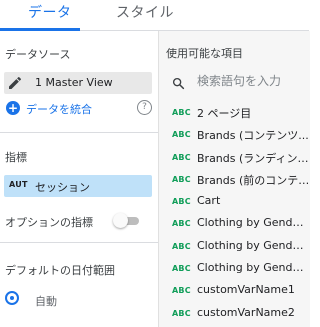 This screenshot has width=320, height=327. I want to click on search-icon, so click(178, 83).